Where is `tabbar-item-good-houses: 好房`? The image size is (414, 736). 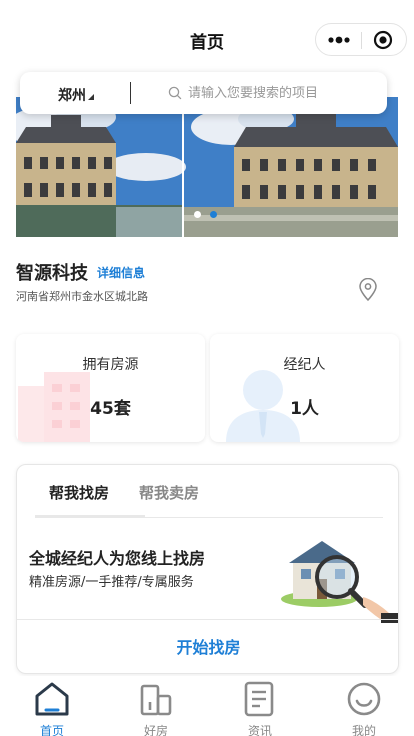 tabbar-item-good-houses: 好房 is located at coordinates (156, 708).